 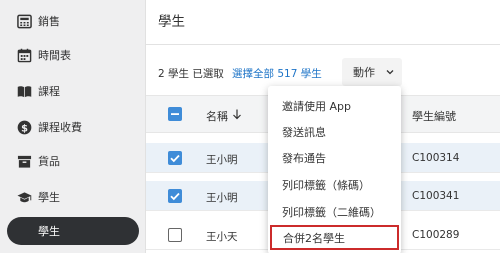 What do you see at coordinates (217, 116) in the screenshot?
I see `column-header-name: 名稱` at bounding box center [217, 116].